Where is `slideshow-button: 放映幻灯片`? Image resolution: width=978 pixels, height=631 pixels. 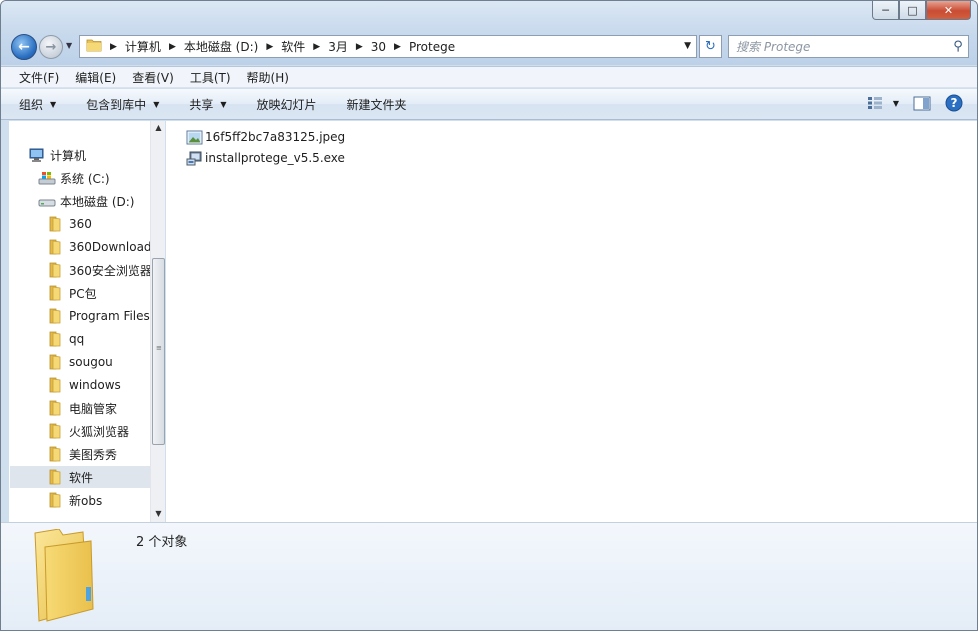
slideshow-button: 放映幻灯片 is located at coordinates (287, 104).